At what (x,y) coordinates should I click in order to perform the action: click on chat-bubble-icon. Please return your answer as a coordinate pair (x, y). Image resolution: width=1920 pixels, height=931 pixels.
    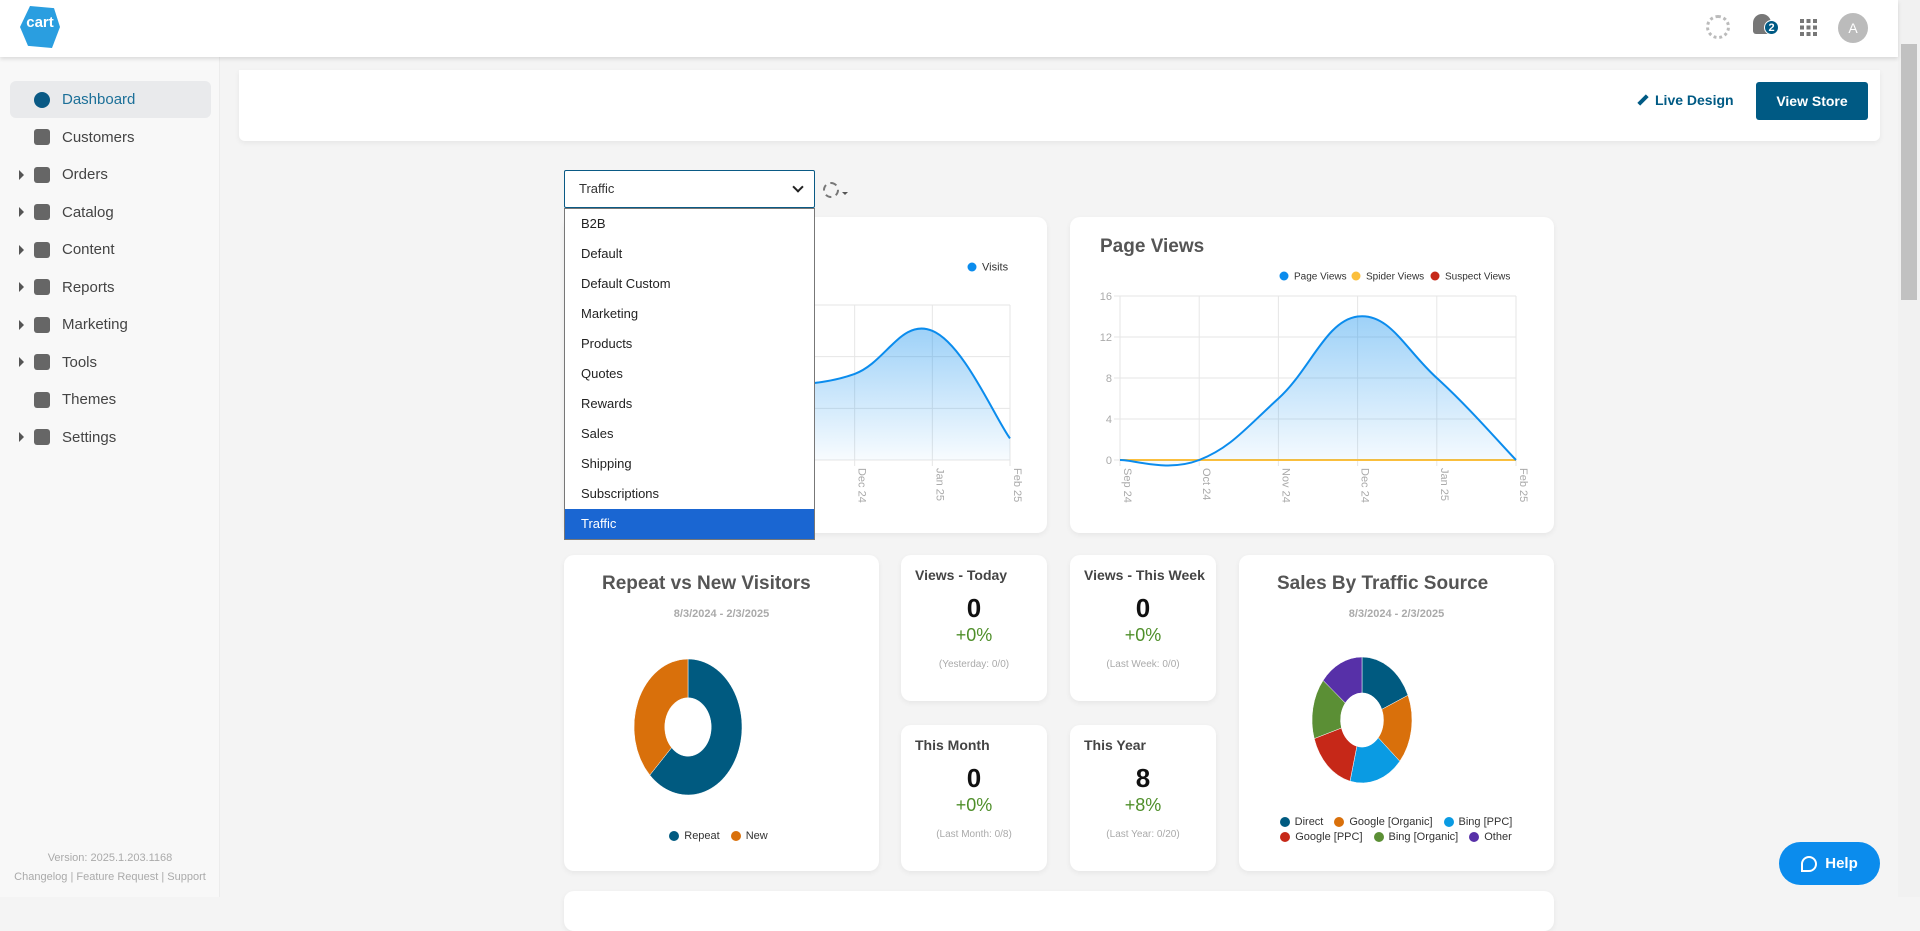
    Looking at the image, I should click on (1809, 863).